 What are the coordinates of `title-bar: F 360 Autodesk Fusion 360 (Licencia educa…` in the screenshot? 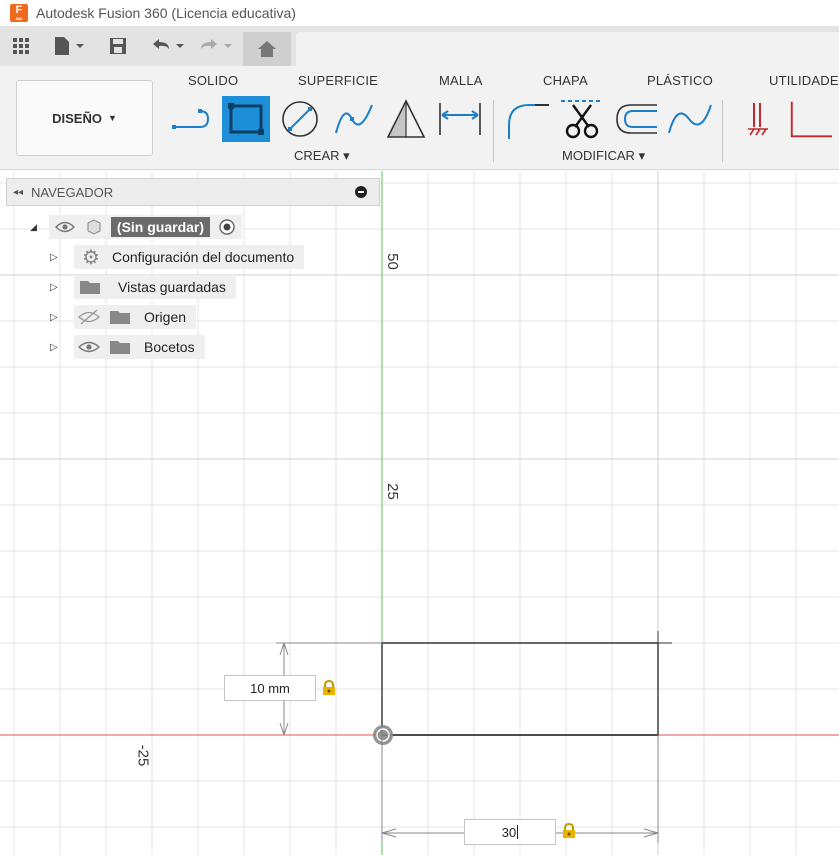 It's located at (419, 13).